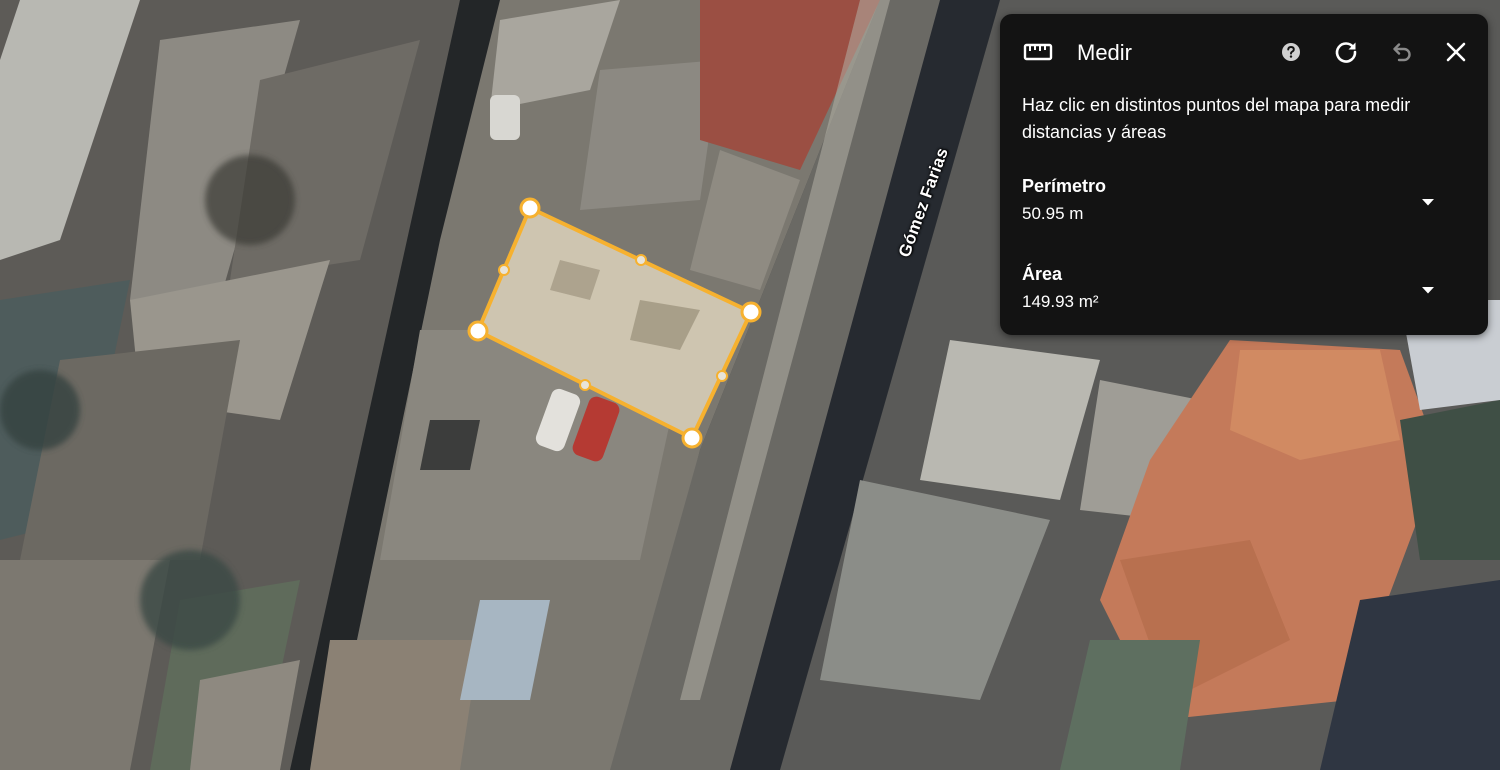  I want to click on redo-icon, so click(1346, 52).